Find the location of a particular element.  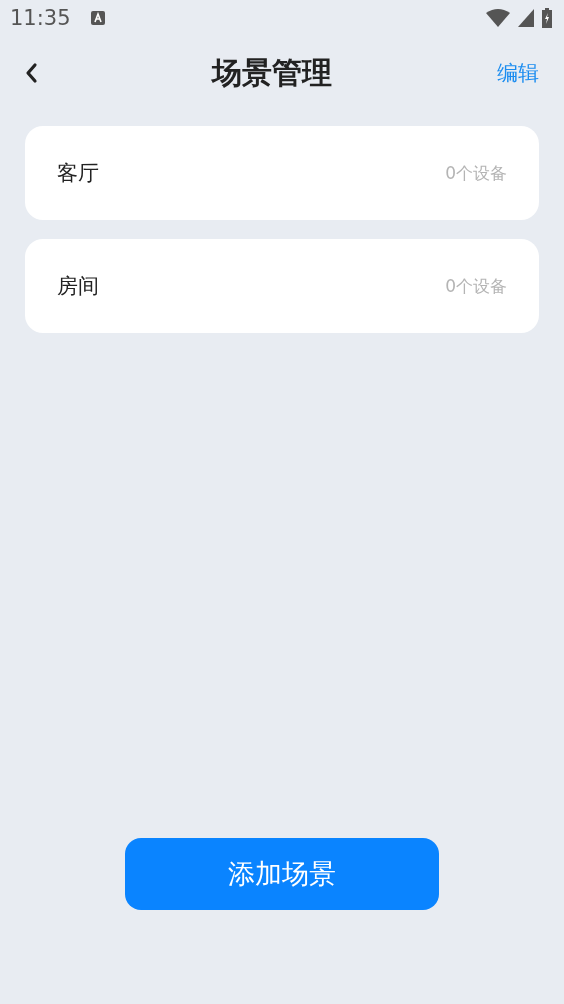

keyboard-notification-icon is located at coordinates (97, 18).